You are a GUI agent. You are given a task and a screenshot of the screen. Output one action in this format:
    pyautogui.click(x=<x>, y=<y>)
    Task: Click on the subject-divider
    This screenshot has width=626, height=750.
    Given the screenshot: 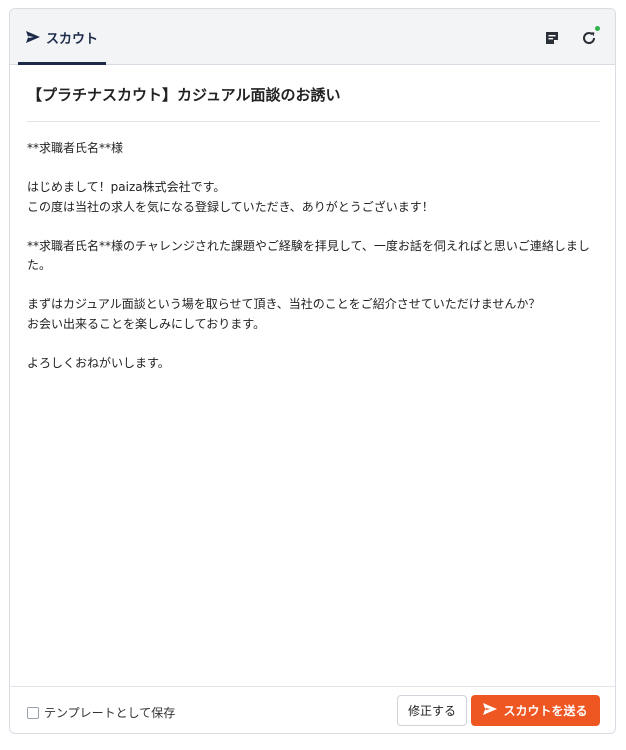 What is the action you would take?
    pyautogui.click(x=313, y=121)
    